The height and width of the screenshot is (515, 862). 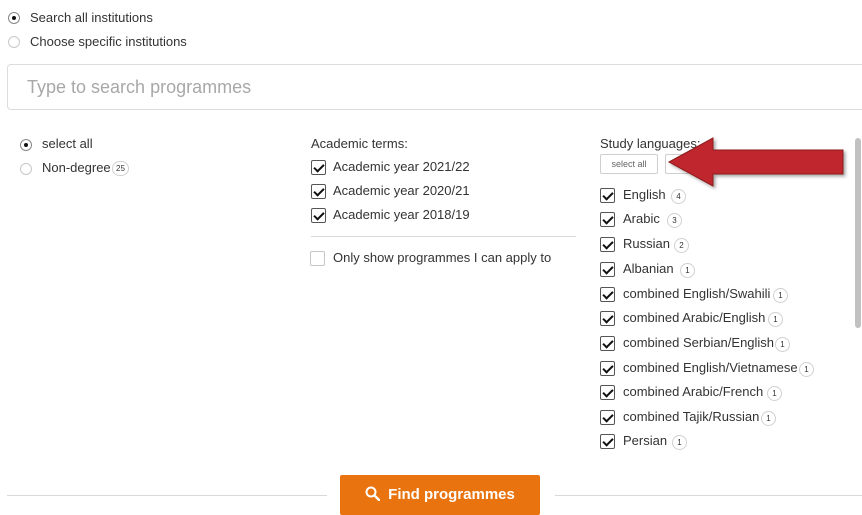 I want to click on checkbox-language-tajik-russian, so click(x=607, y=417).